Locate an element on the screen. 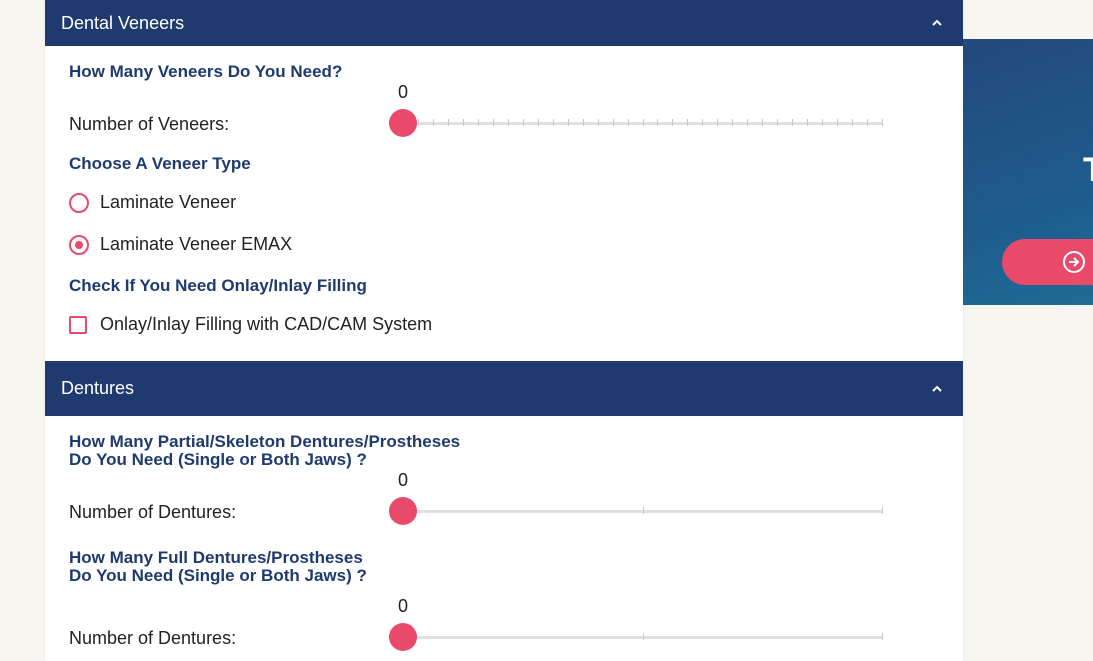 The width and height of the screenshot is (1093, 661). full-slider-track is located at coordinates (643, 636).